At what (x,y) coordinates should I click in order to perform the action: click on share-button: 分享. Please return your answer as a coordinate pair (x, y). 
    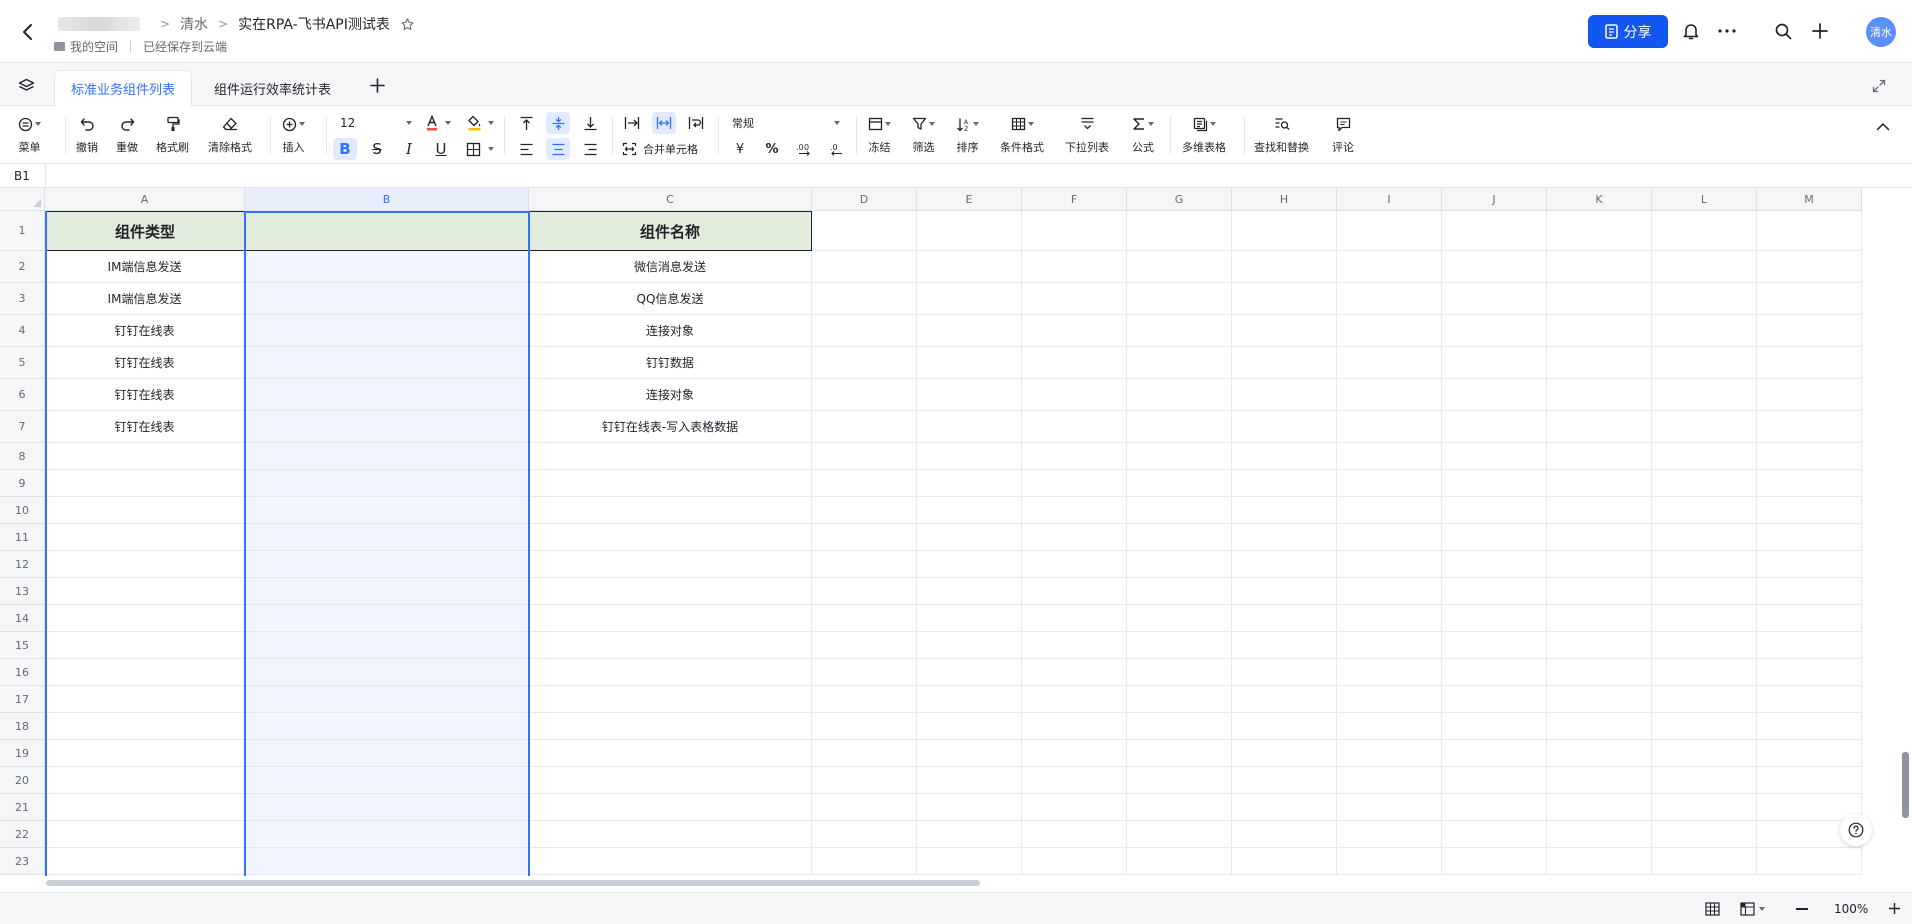
    Looking at the image, I should click on (1628, 31).